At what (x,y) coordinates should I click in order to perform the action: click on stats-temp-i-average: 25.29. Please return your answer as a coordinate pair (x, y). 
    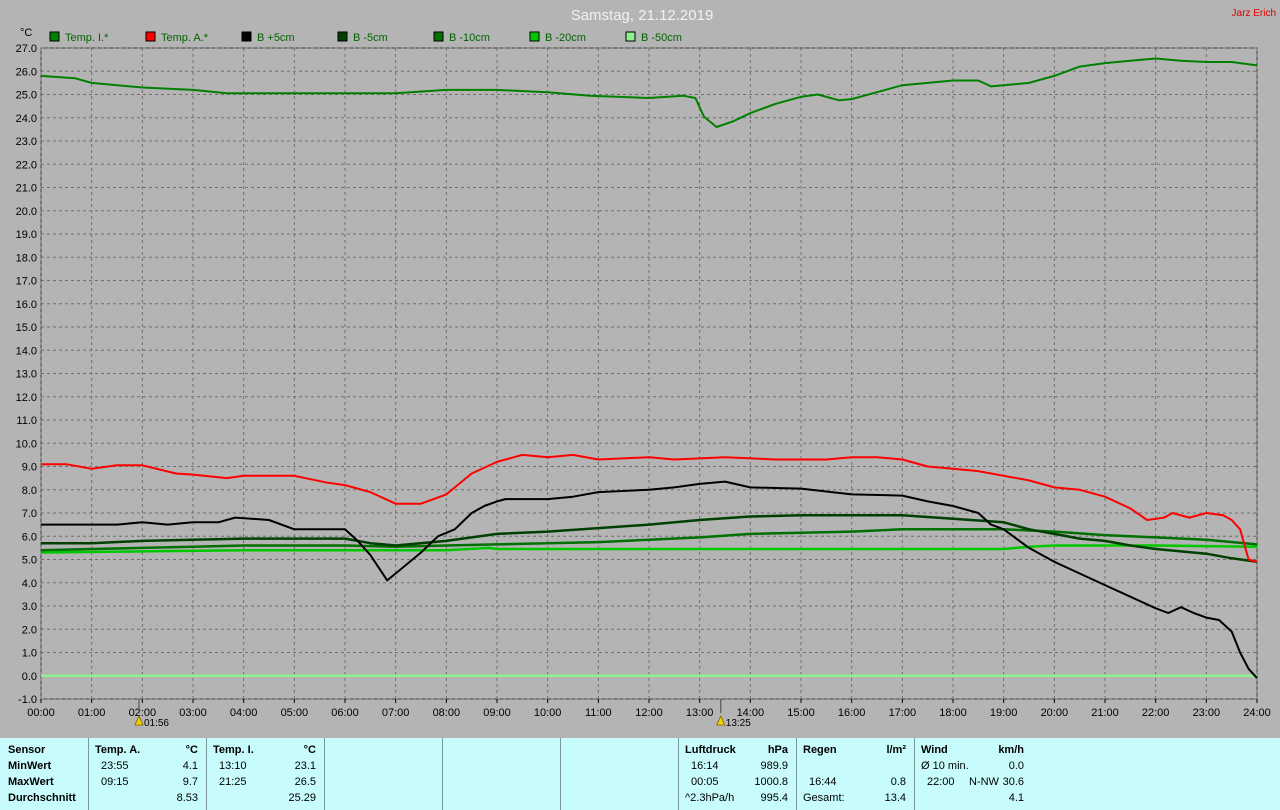
    Looking at the image, I should click on (302, 798).